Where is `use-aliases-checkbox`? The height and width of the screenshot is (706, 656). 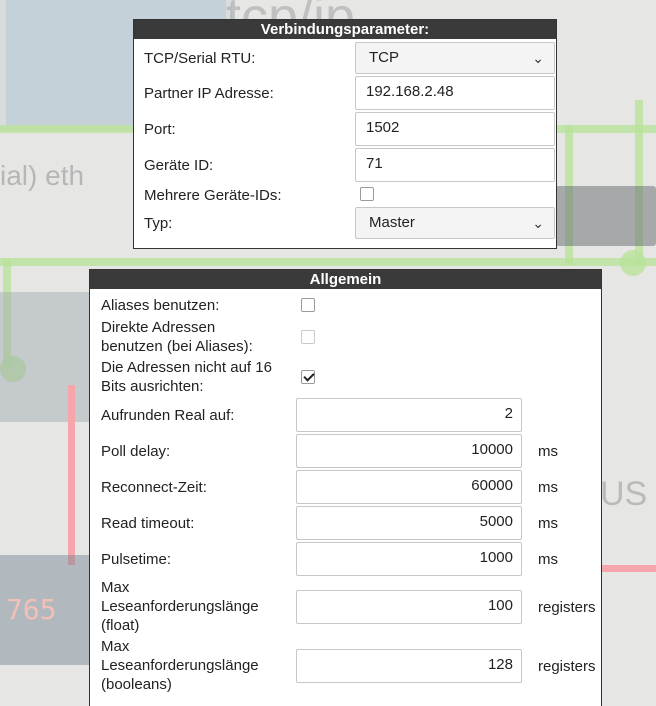 use-aliases-checkbox is located at coordinates (308, 305).